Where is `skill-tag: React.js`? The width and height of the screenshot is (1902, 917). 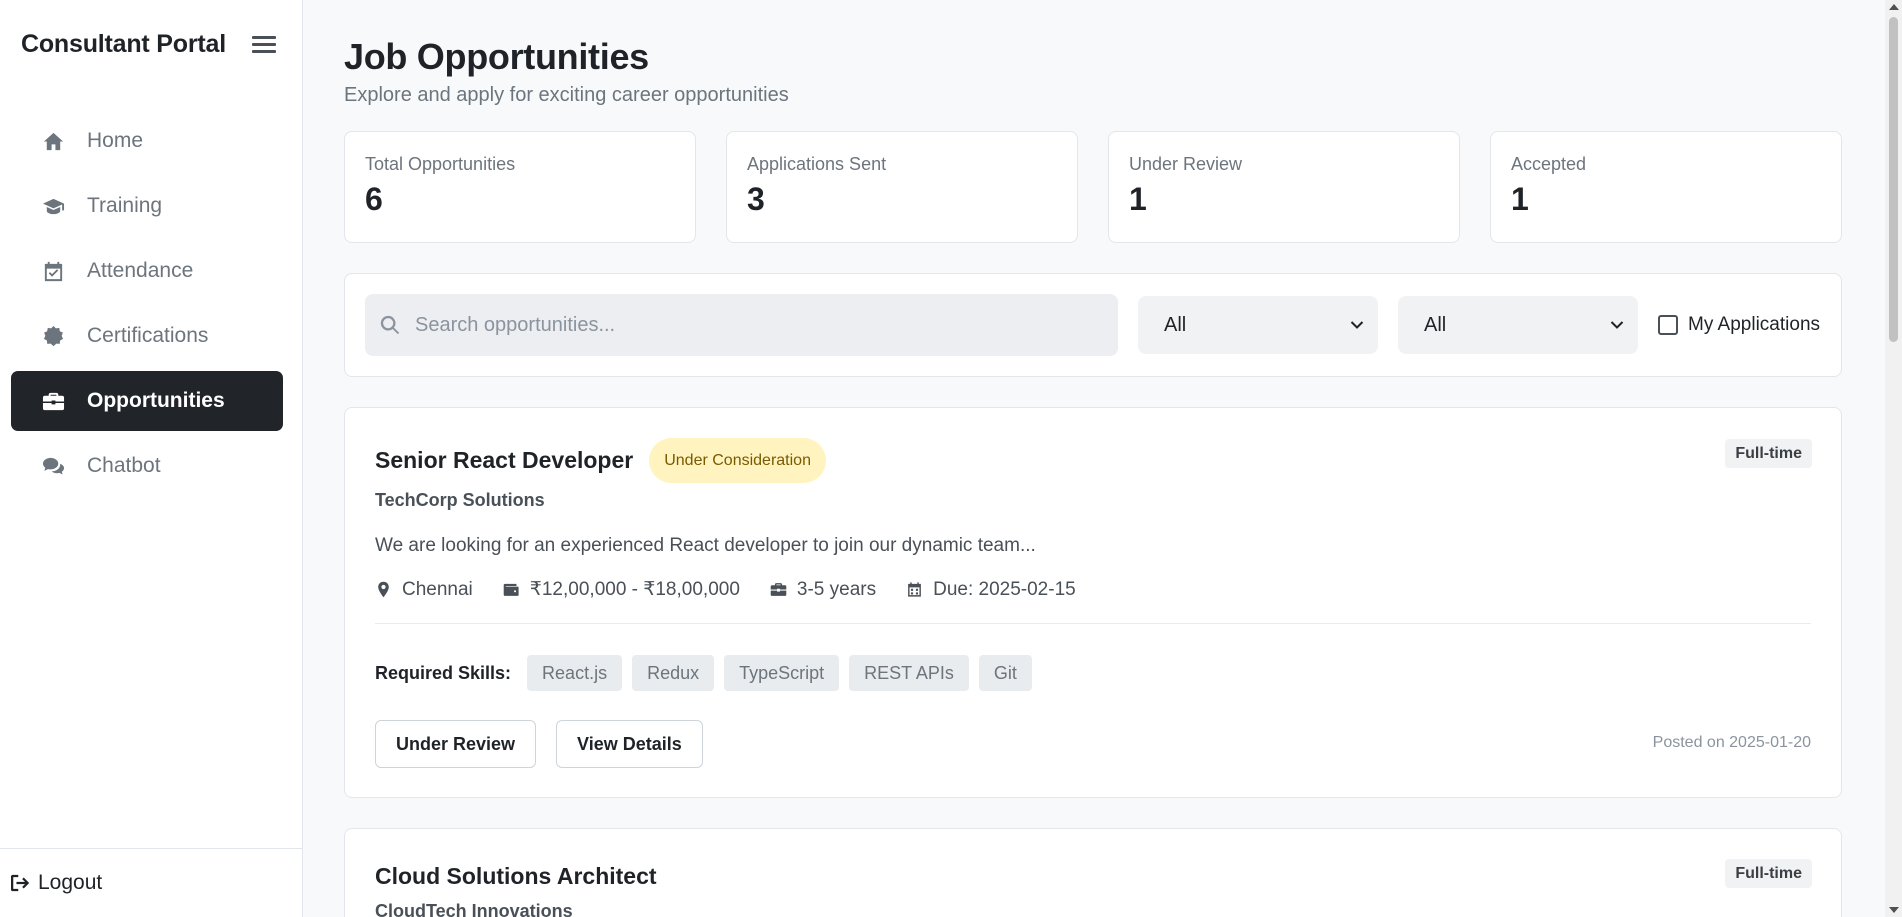
skill-tag: React.js is located at coordinates (575, 673).